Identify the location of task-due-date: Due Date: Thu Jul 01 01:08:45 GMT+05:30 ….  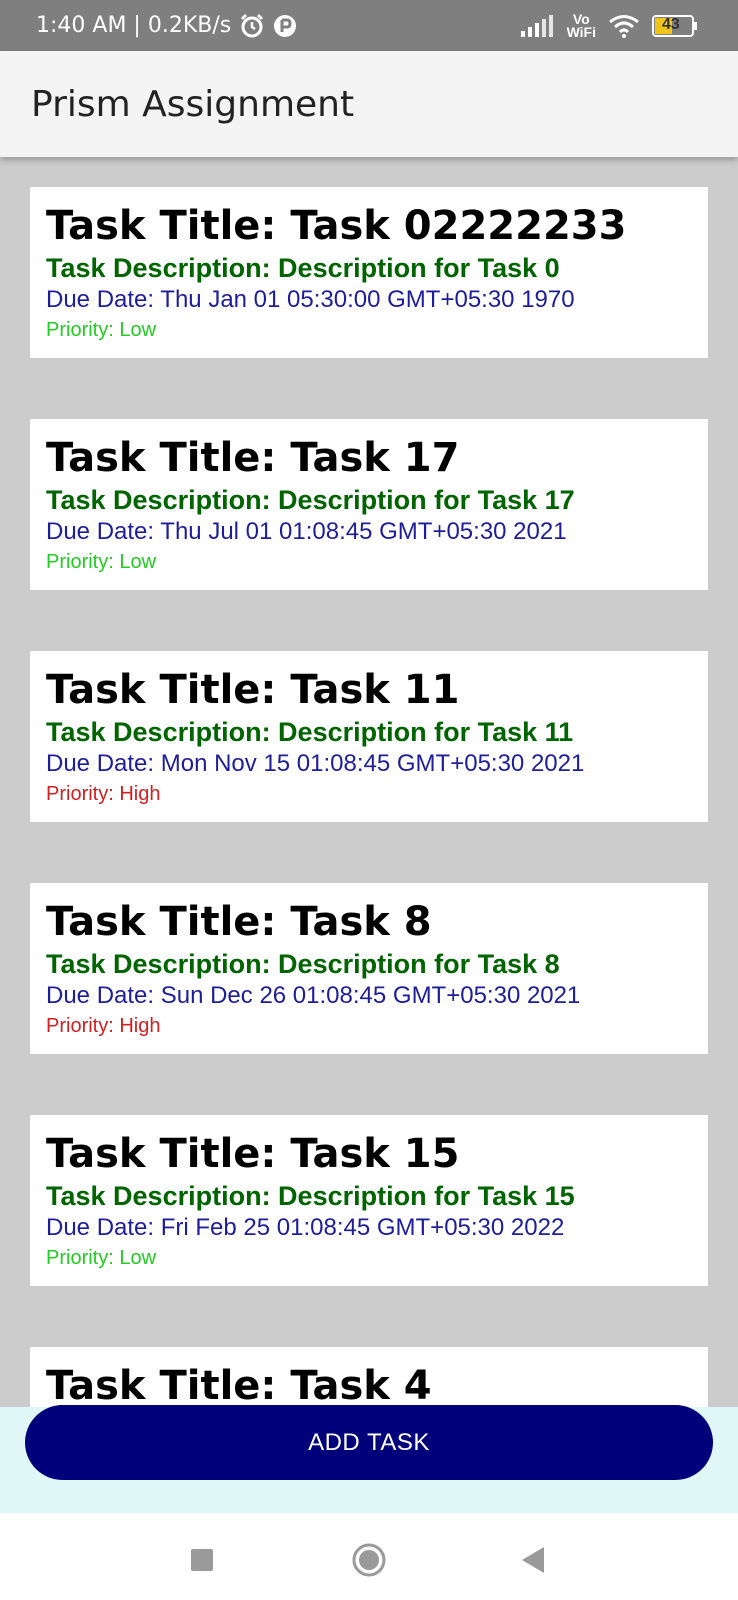
(306, 531).